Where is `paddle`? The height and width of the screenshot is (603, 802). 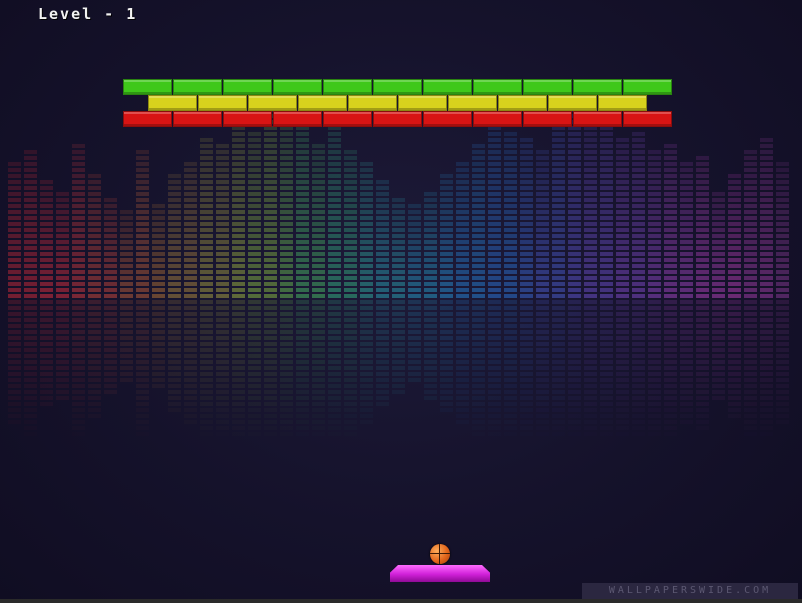
paddle is located at coordinates (440, 573).